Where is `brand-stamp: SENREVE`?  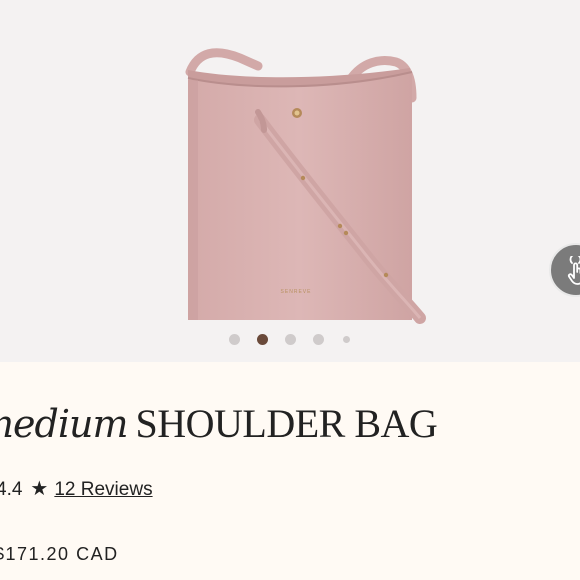 brand-stamp: SENREVE is located at coordinates (296, 292).